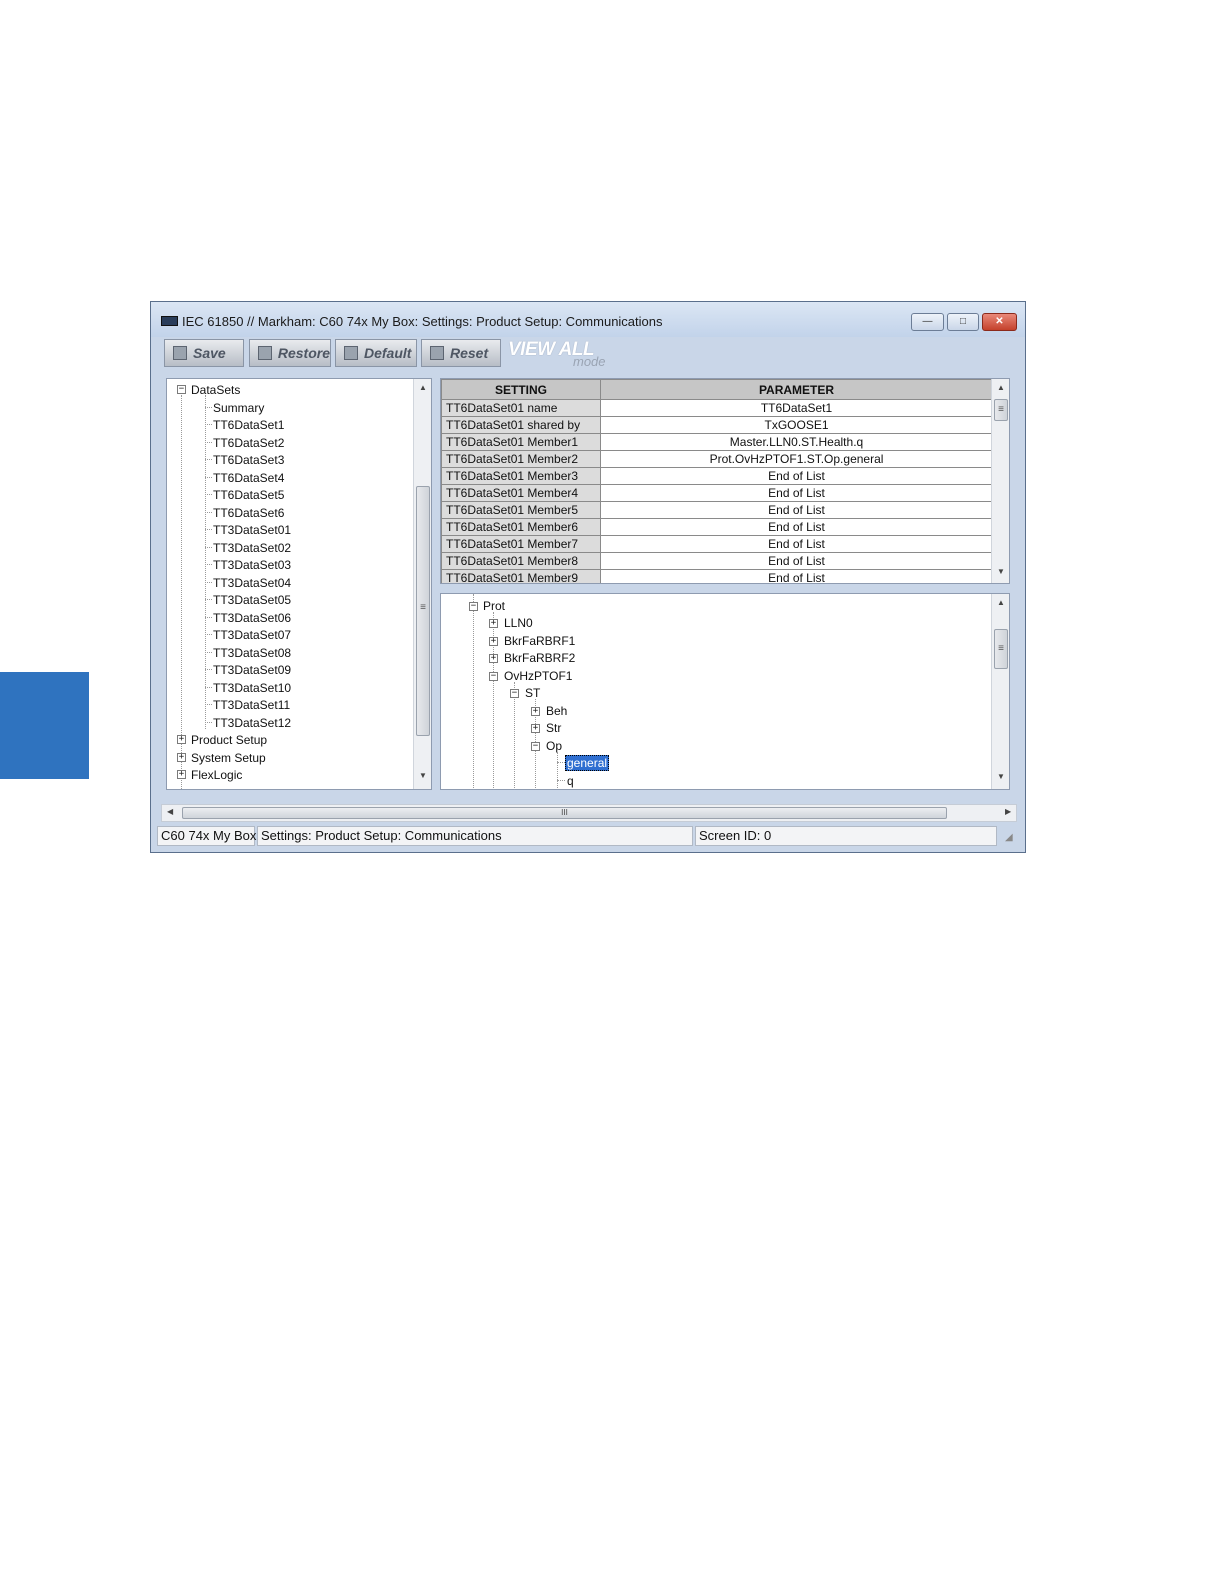  Describe the element at coordinates (556, 711) in the screenshot. I see `tree-node-beh: Beh` at that location.